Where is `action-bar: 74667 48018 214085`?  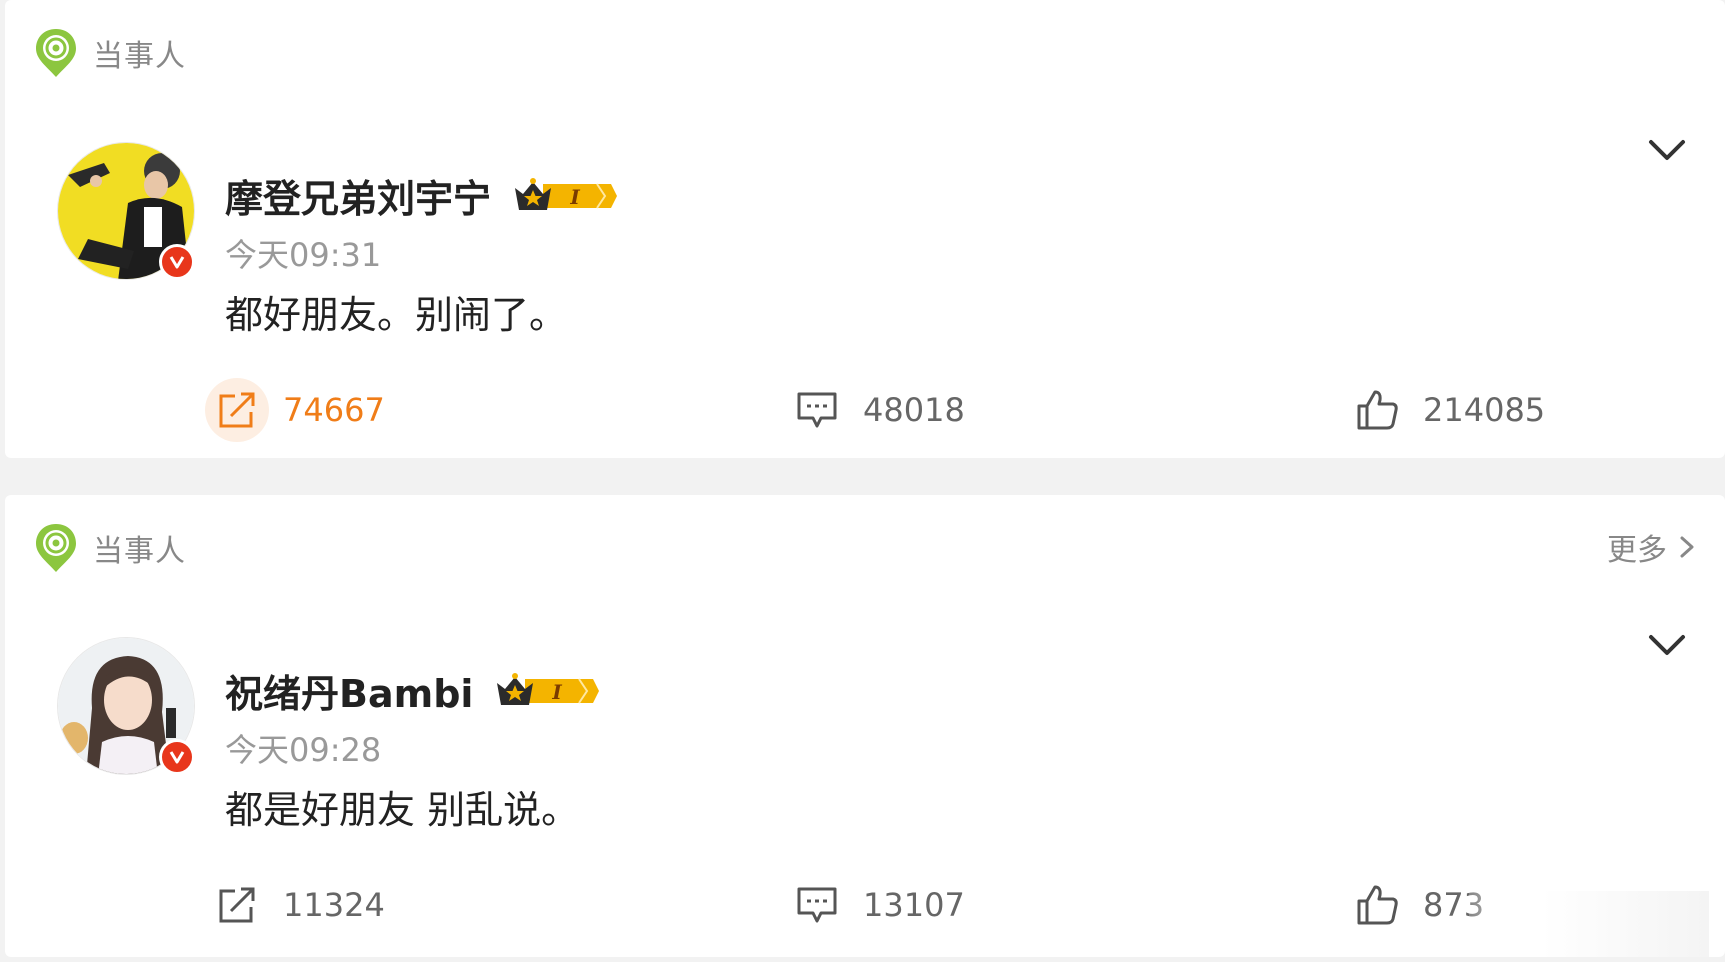
action-bar: 74667 48018 214085 is located at coordinates (865, 410).